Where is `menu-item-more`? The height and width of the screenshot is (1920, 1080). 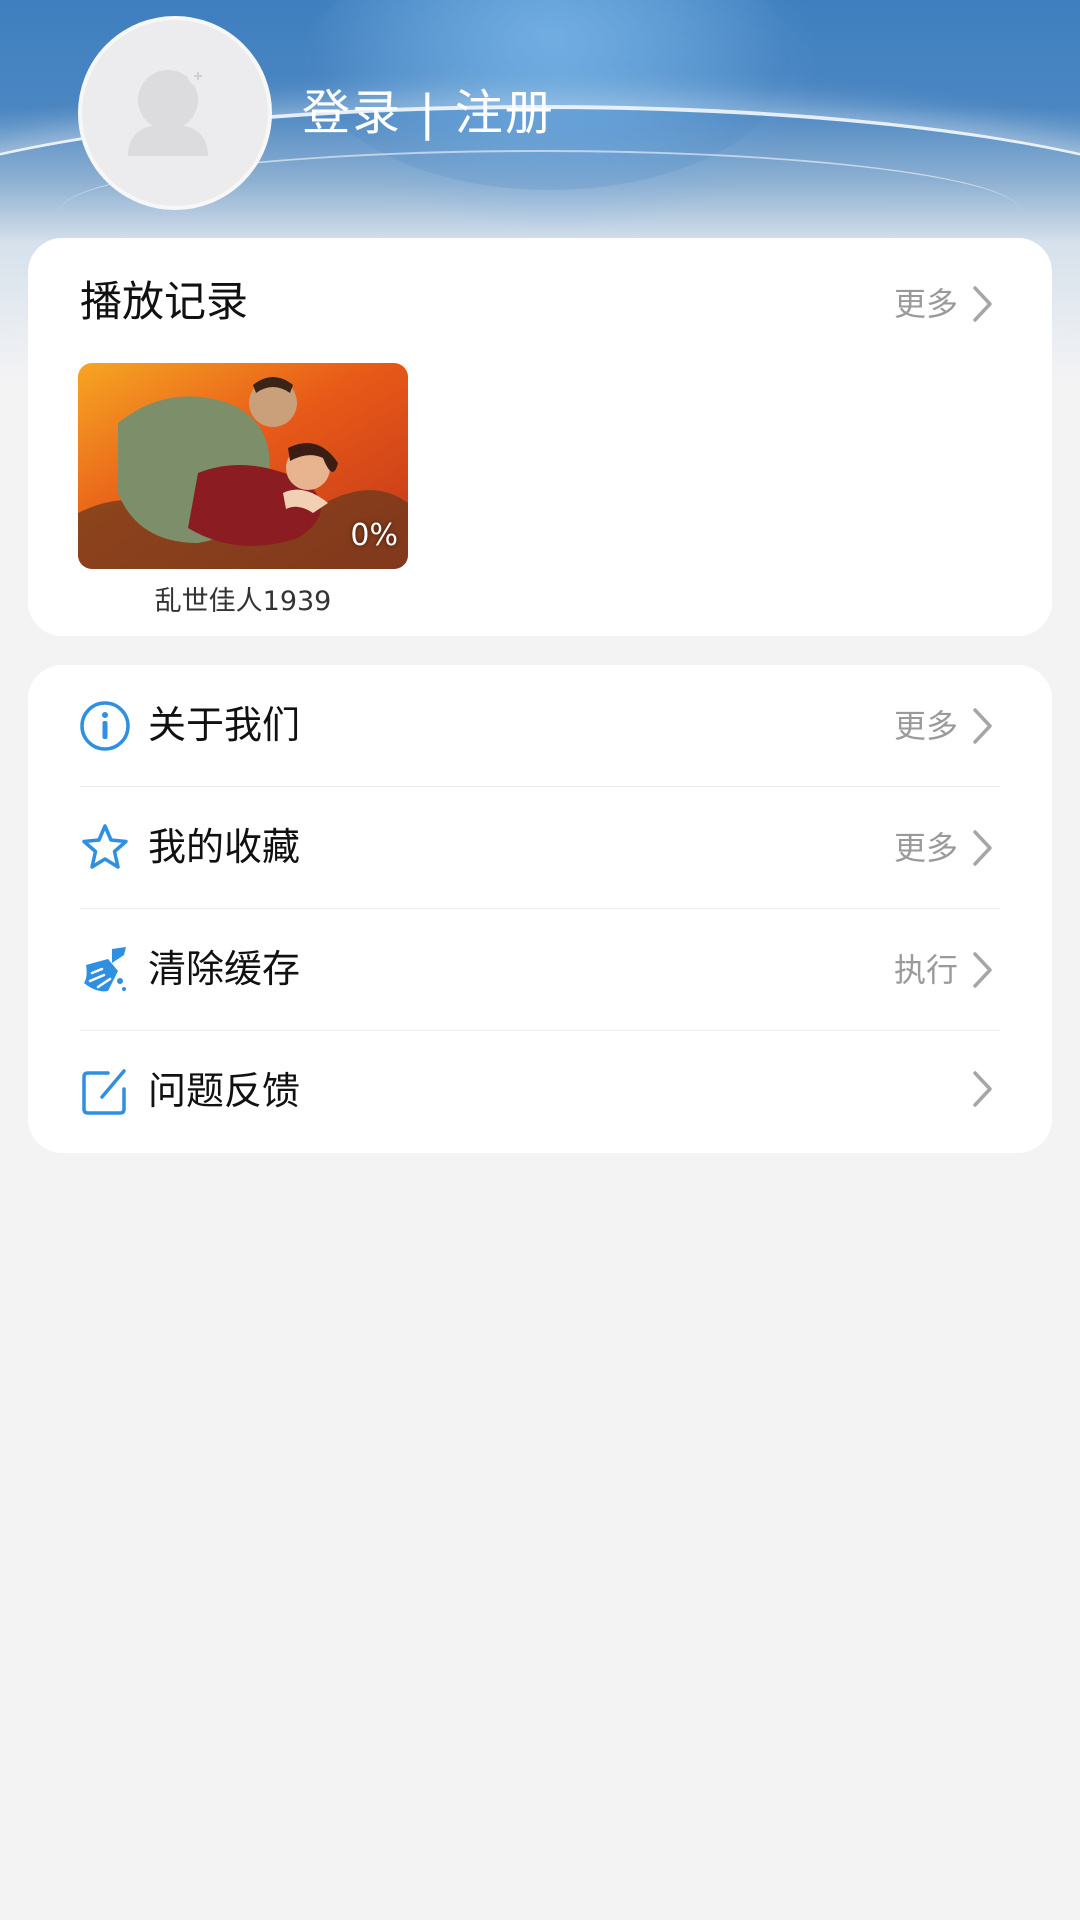 menu-item-more is located at coordinates (976, 1089).